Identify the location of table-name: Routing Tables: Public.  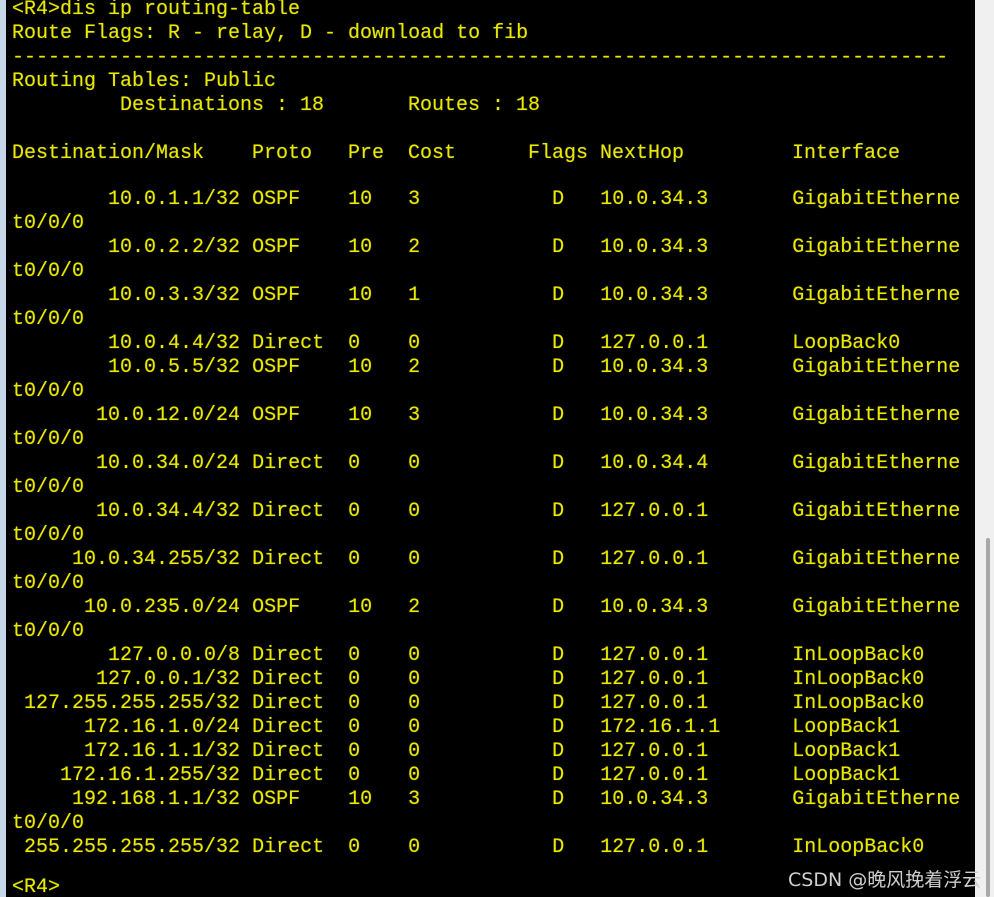
(144, 81).